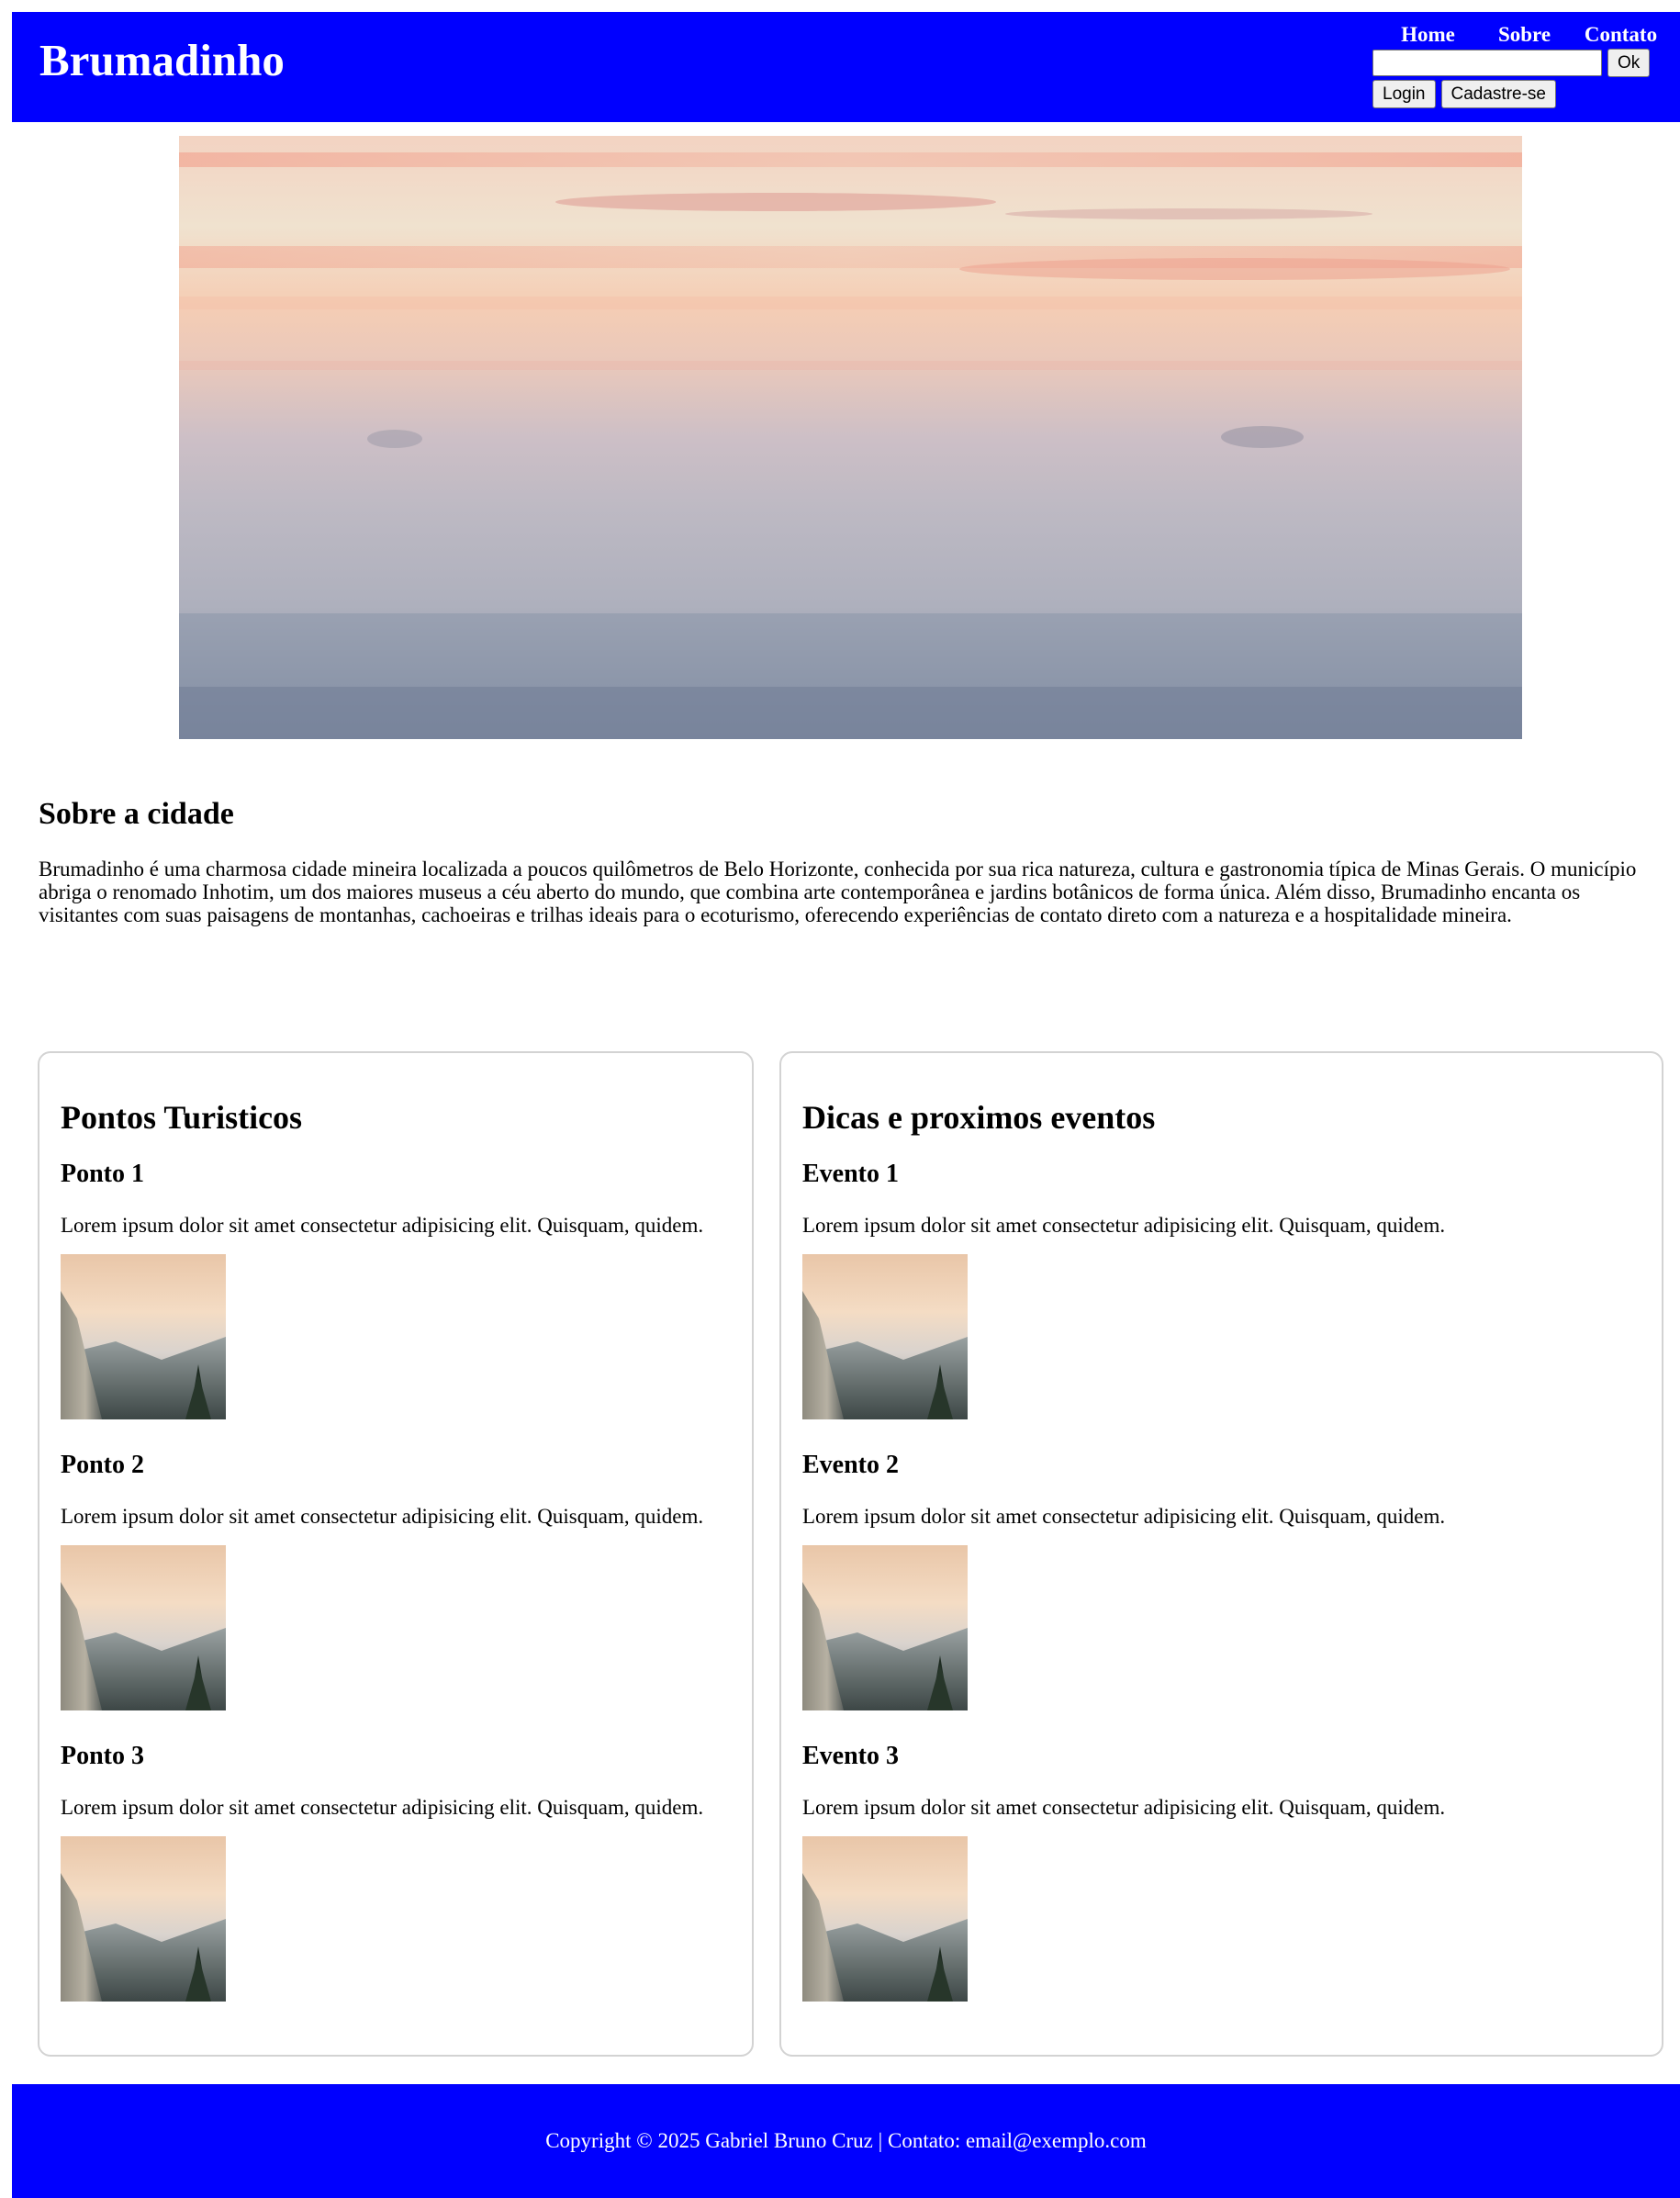 Image resolution: width=1680 pixels, height=2198 pixels. I want to click on signup-button: Cadastre-se, so click(1498, 94).